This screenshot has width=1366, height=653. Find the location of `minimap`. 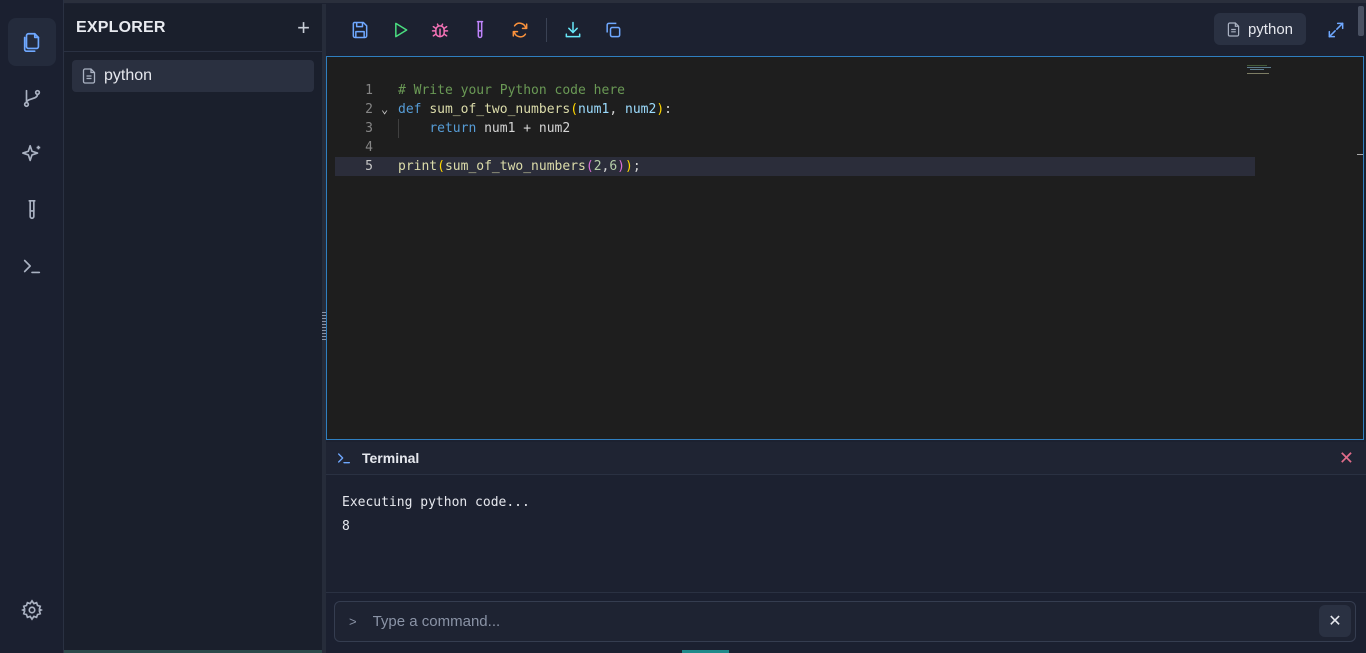

minimap is located at coordinates (1267, 73).